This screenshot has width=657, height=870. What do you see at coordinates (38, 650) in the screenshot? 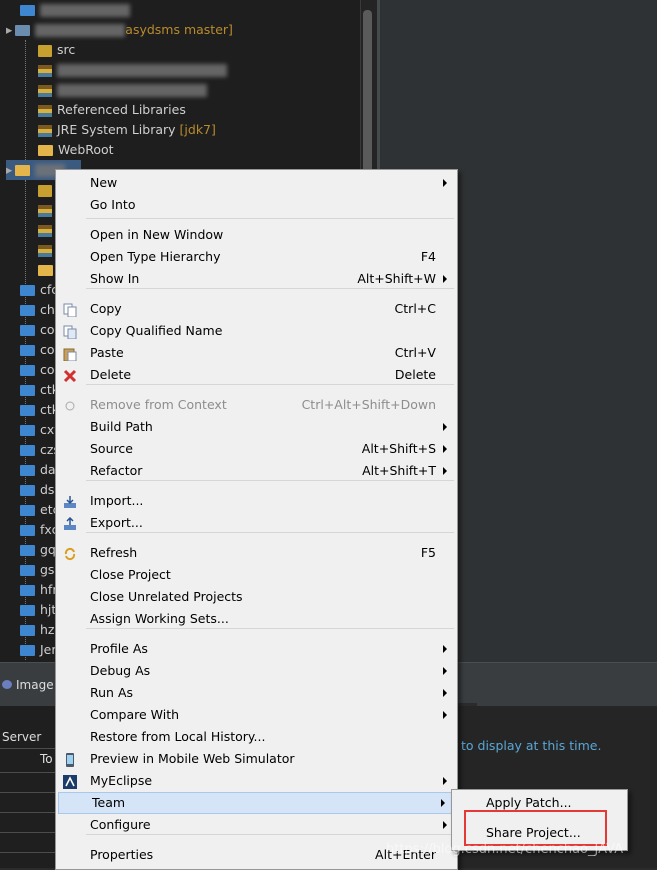
I see `tree-folder-row: Jer` at bounding box center [38, 650].